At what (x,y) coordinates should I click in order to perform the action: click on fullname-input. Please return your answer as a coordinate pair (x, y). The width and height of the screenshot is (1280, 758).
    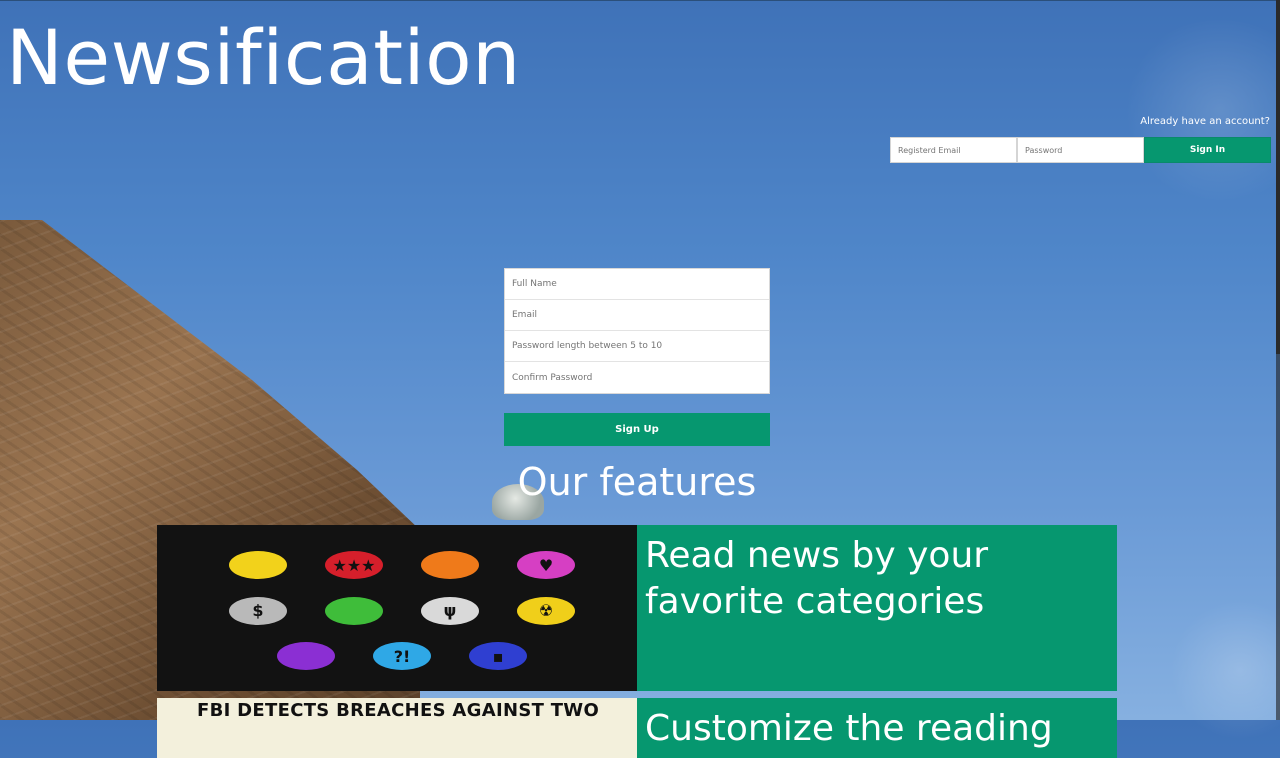
    Looking at the image, I should click on (637, 284).